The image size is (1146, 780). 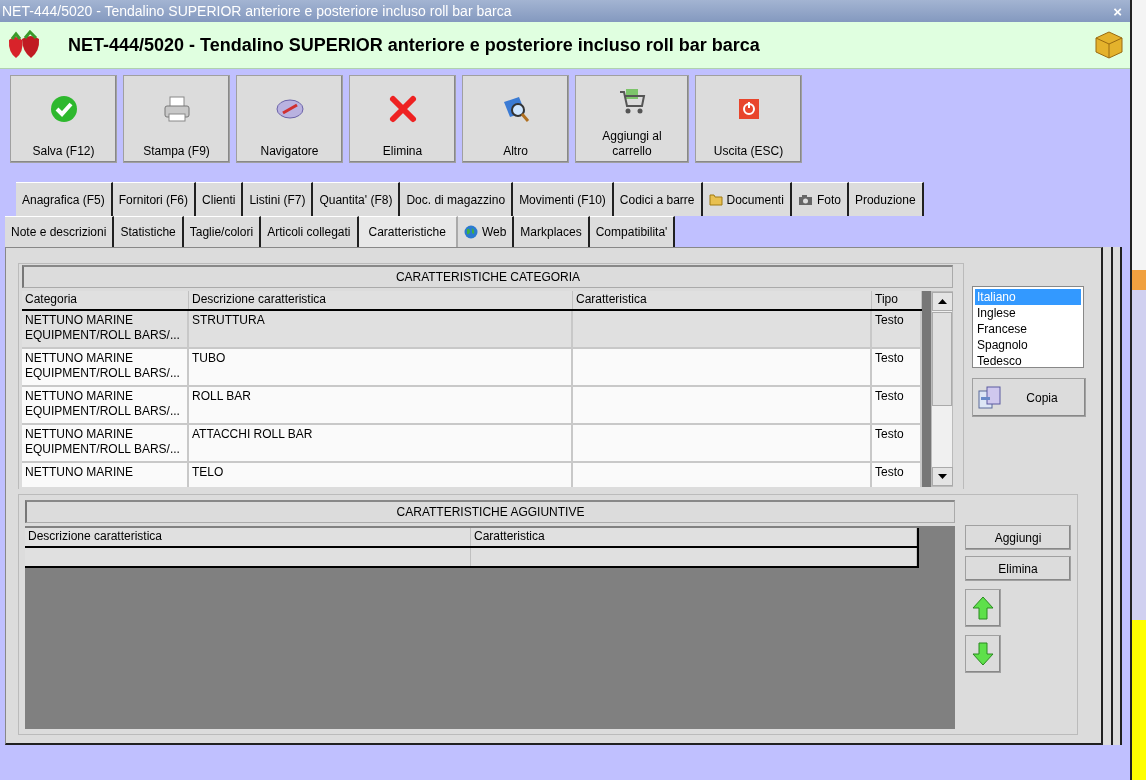 What do you see at coordinates (472, 475) in the screenshot?
I see `table-row: NETTUNO MARINE TELO Testo` at bounding box center [472, 475].